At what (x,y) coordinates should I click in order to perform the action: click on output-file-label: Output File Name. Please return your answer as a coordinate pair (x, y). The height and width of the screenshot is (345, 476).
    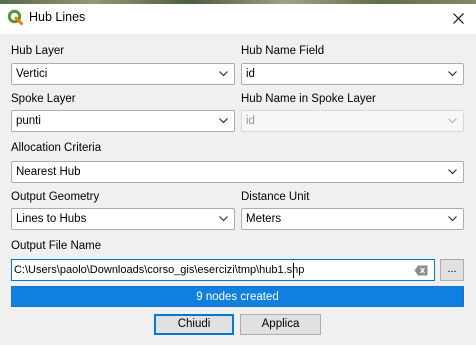
    Looking at the image, I should click on (56, 246).